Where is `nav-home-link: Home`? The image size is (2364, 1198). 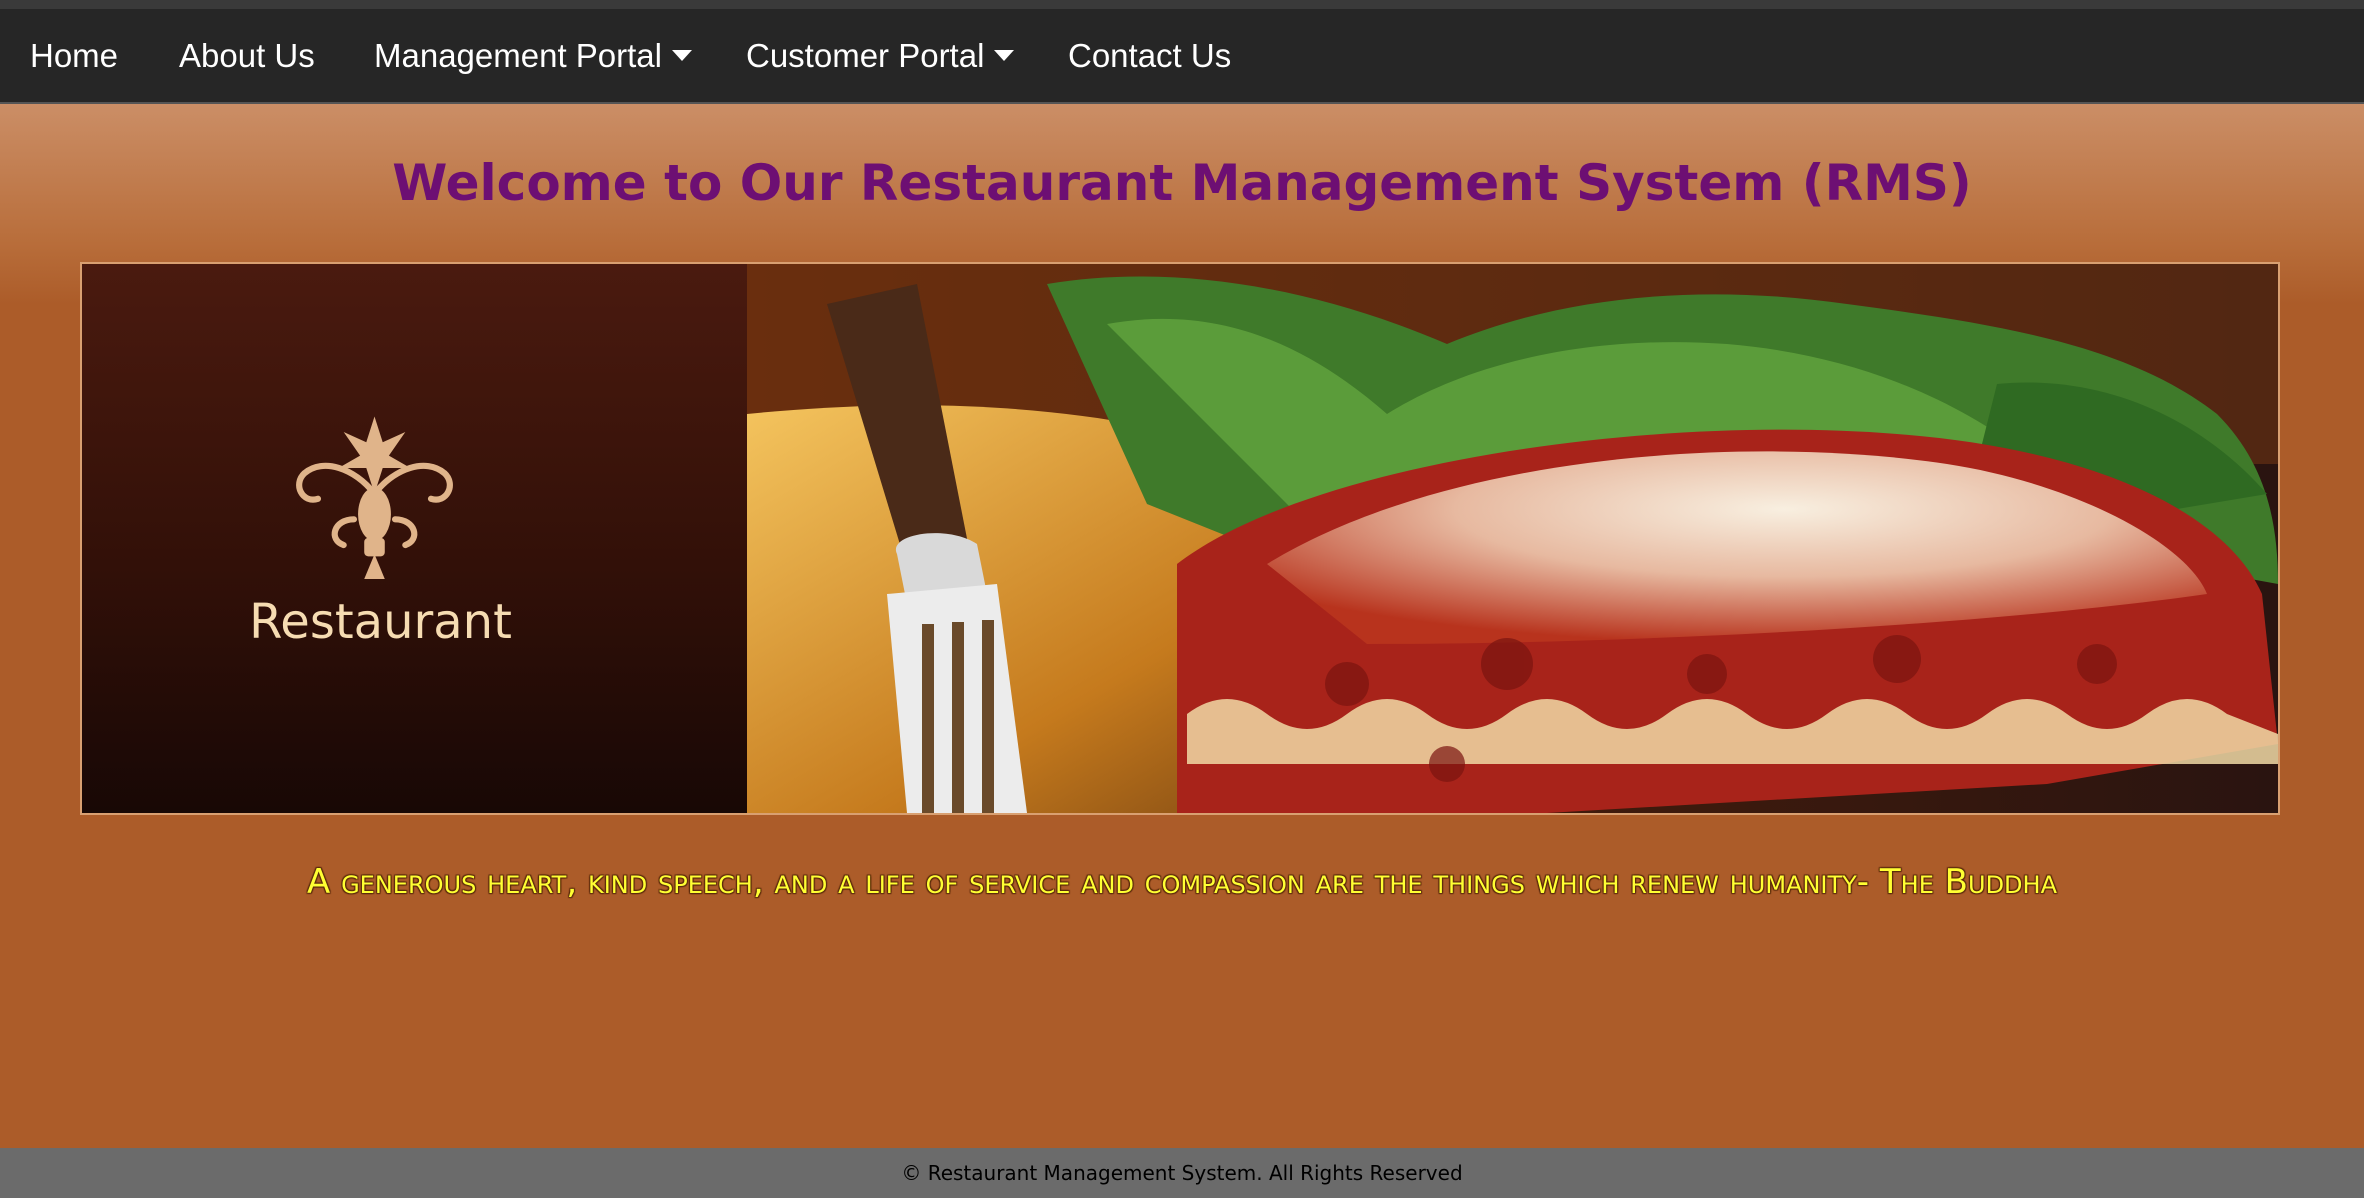 nav-home-link: Home is located at coordinates (74, 55).